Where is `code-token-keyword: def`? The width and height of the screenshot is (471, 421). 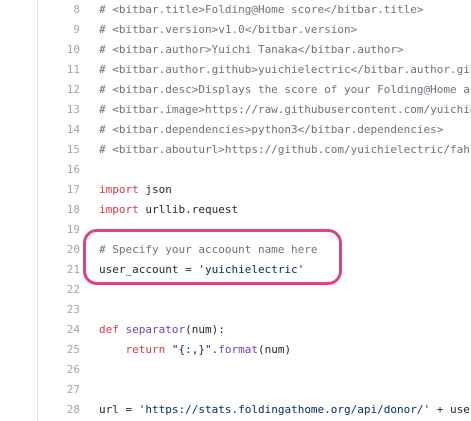
code-token-keyword: def is located at coordinates (109, 329).